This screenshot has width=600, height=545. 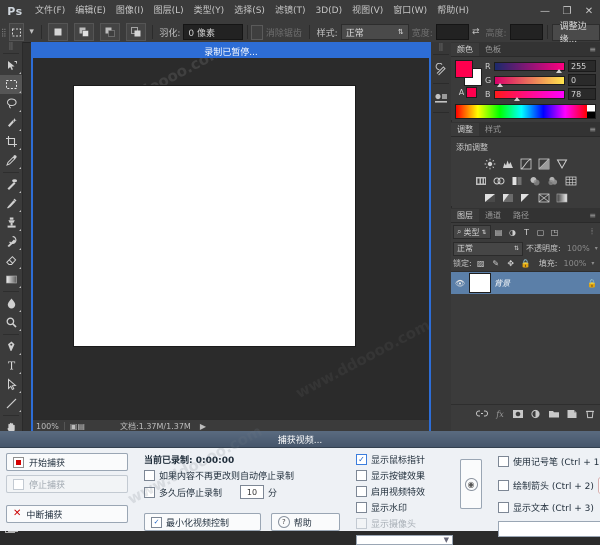 What do you see at coordinates (558, 70) in the screenshot?
I see `slider-thumb` at bounding box center [558, 70].